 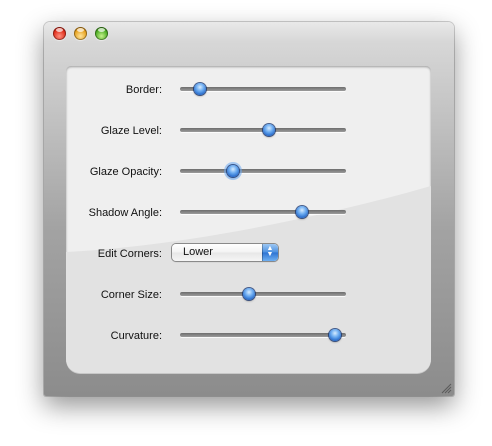 I want to click on shadow-angle-label: Shadow Angle:, so click(x=125, y=213).